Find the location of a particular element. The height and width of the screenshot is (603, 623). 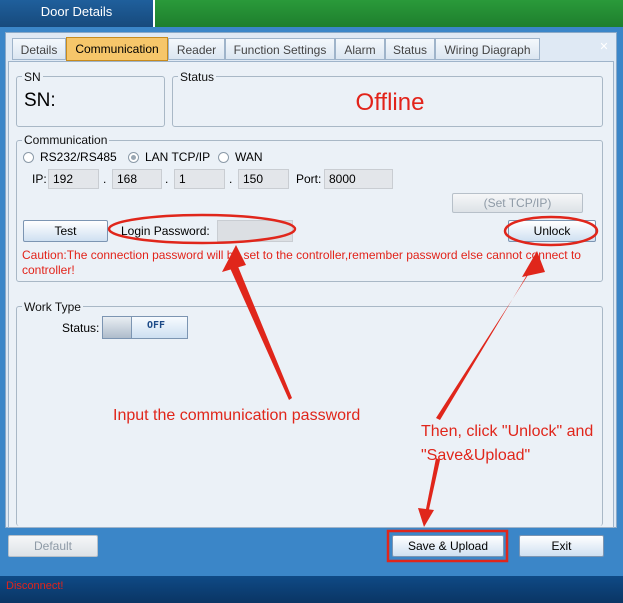

arrow-to-password is located at coordinates (261, 327).